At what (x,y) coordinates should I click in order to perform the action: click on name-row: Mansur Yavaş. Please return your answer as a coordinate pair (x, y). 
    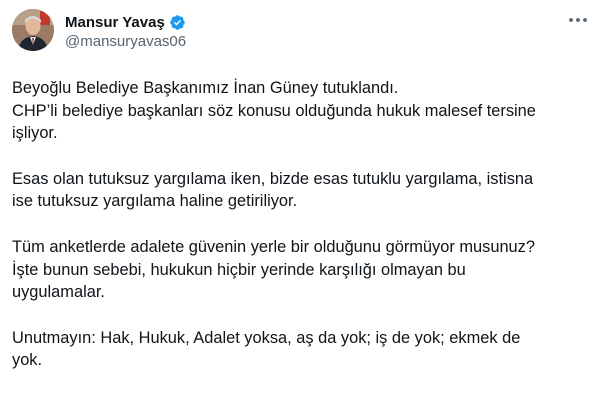
    Looking at the image, I should click on (125, 22).